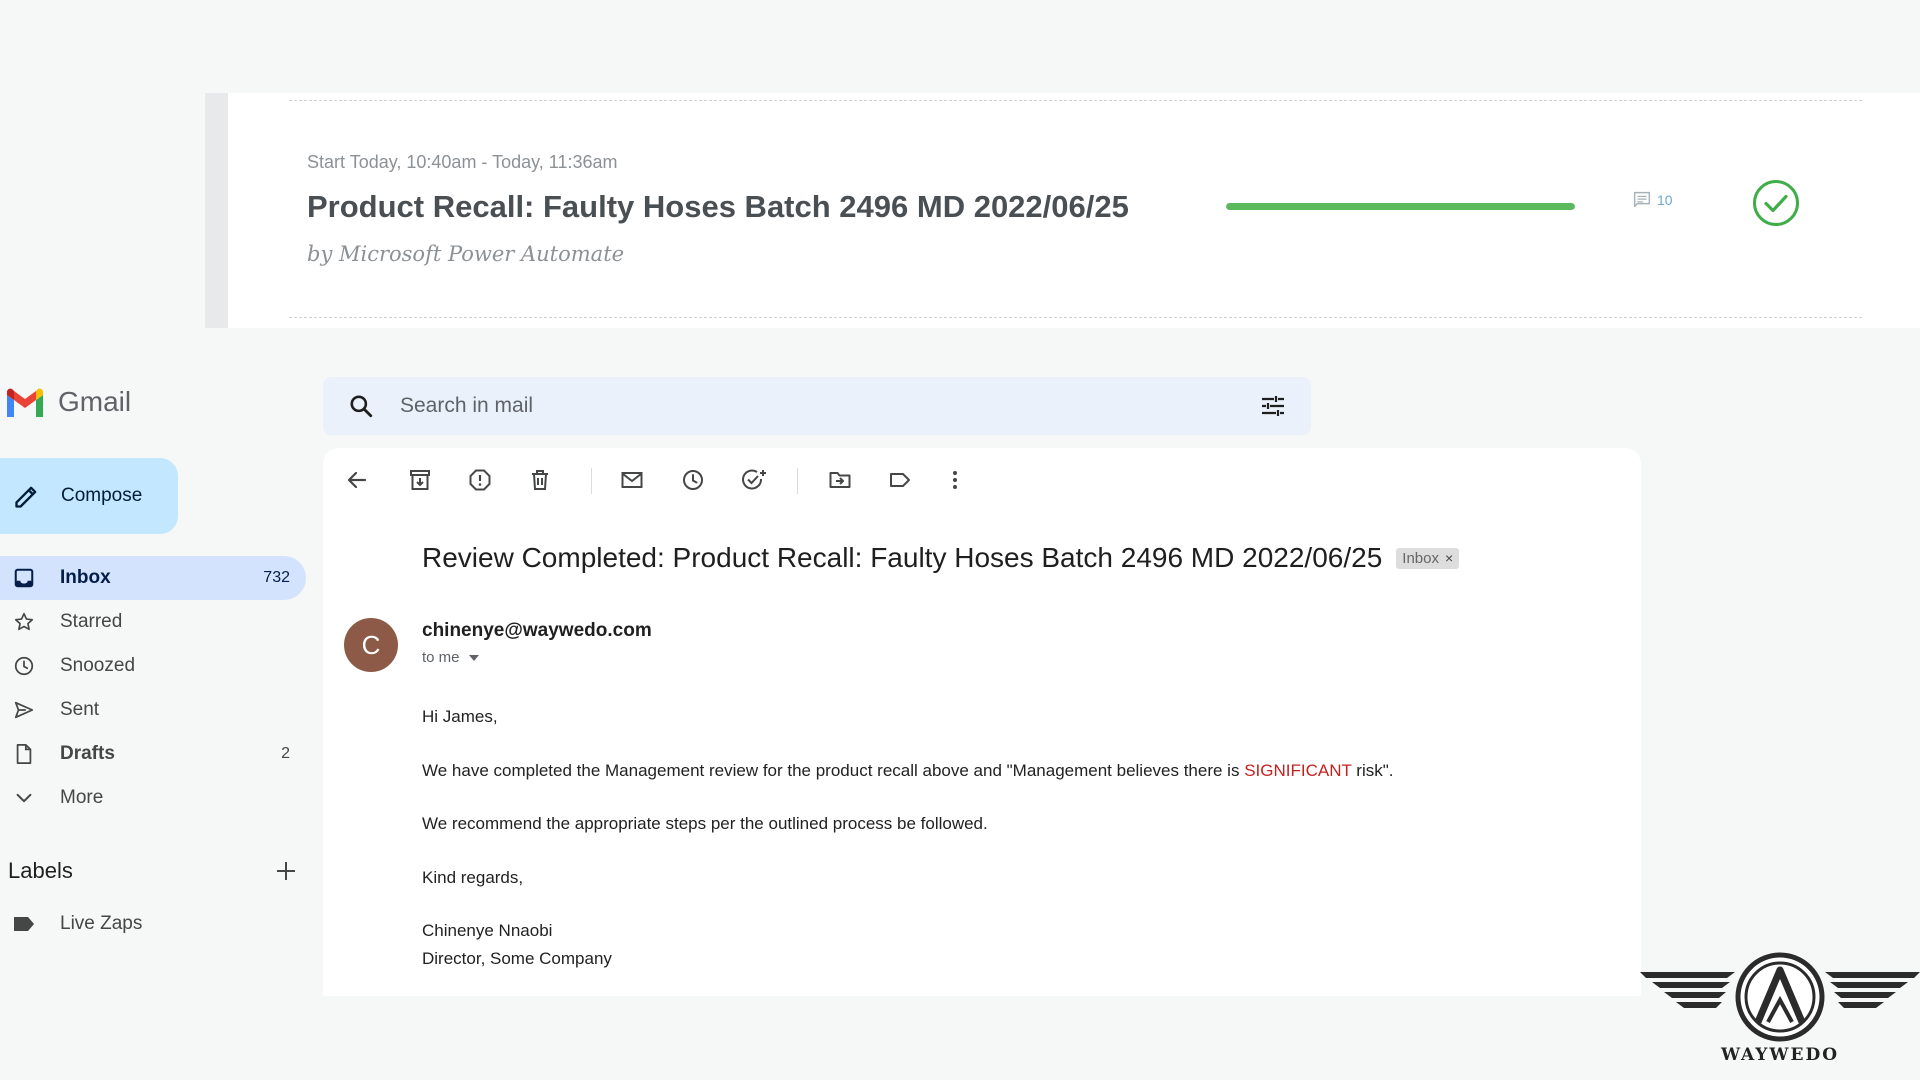 This screenshot has width=1920, height=1080. I want to click on gmail-logo: Gmail, so click(67, 402).